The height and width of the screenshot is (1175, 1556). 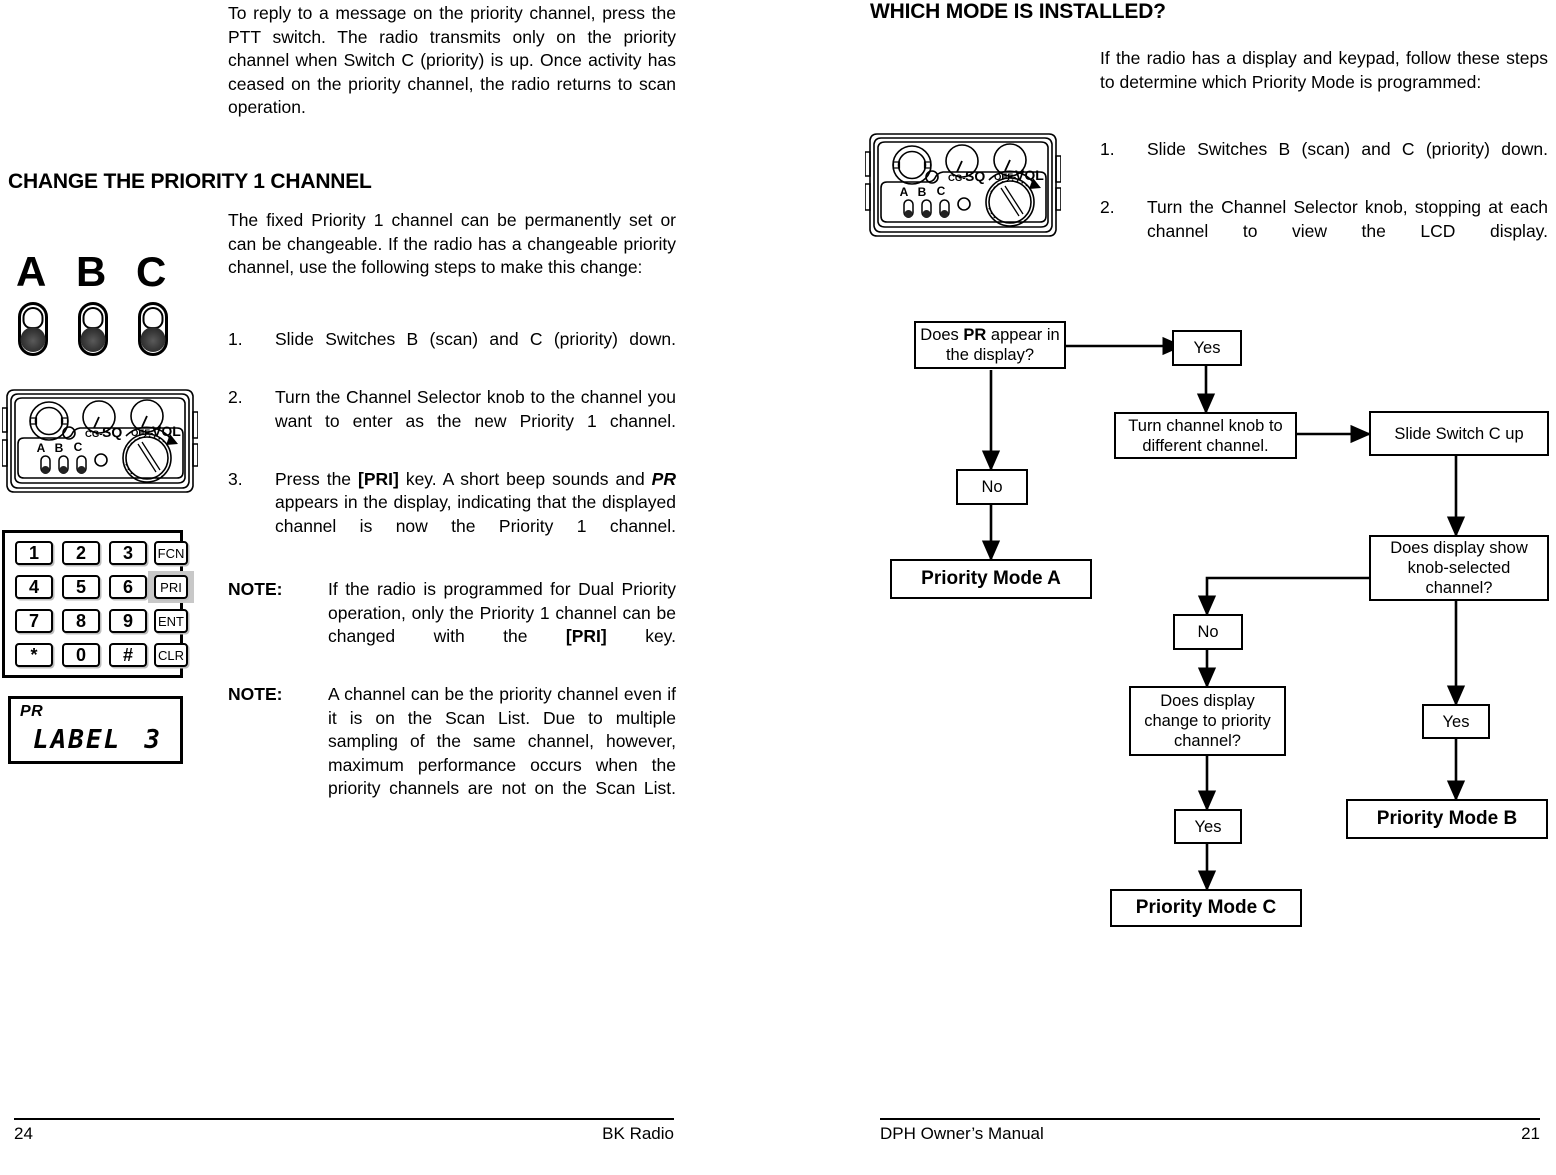 I want to click on flow-node-priority-mode-a: Priority Mode A, so click(x=991, y=579).